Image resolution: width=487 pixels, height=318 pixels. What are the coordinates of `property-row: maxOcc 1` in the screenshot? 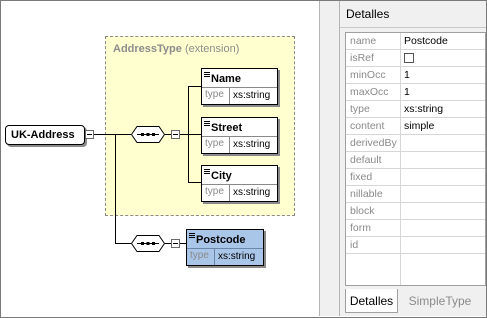 It's located at (415, 92).